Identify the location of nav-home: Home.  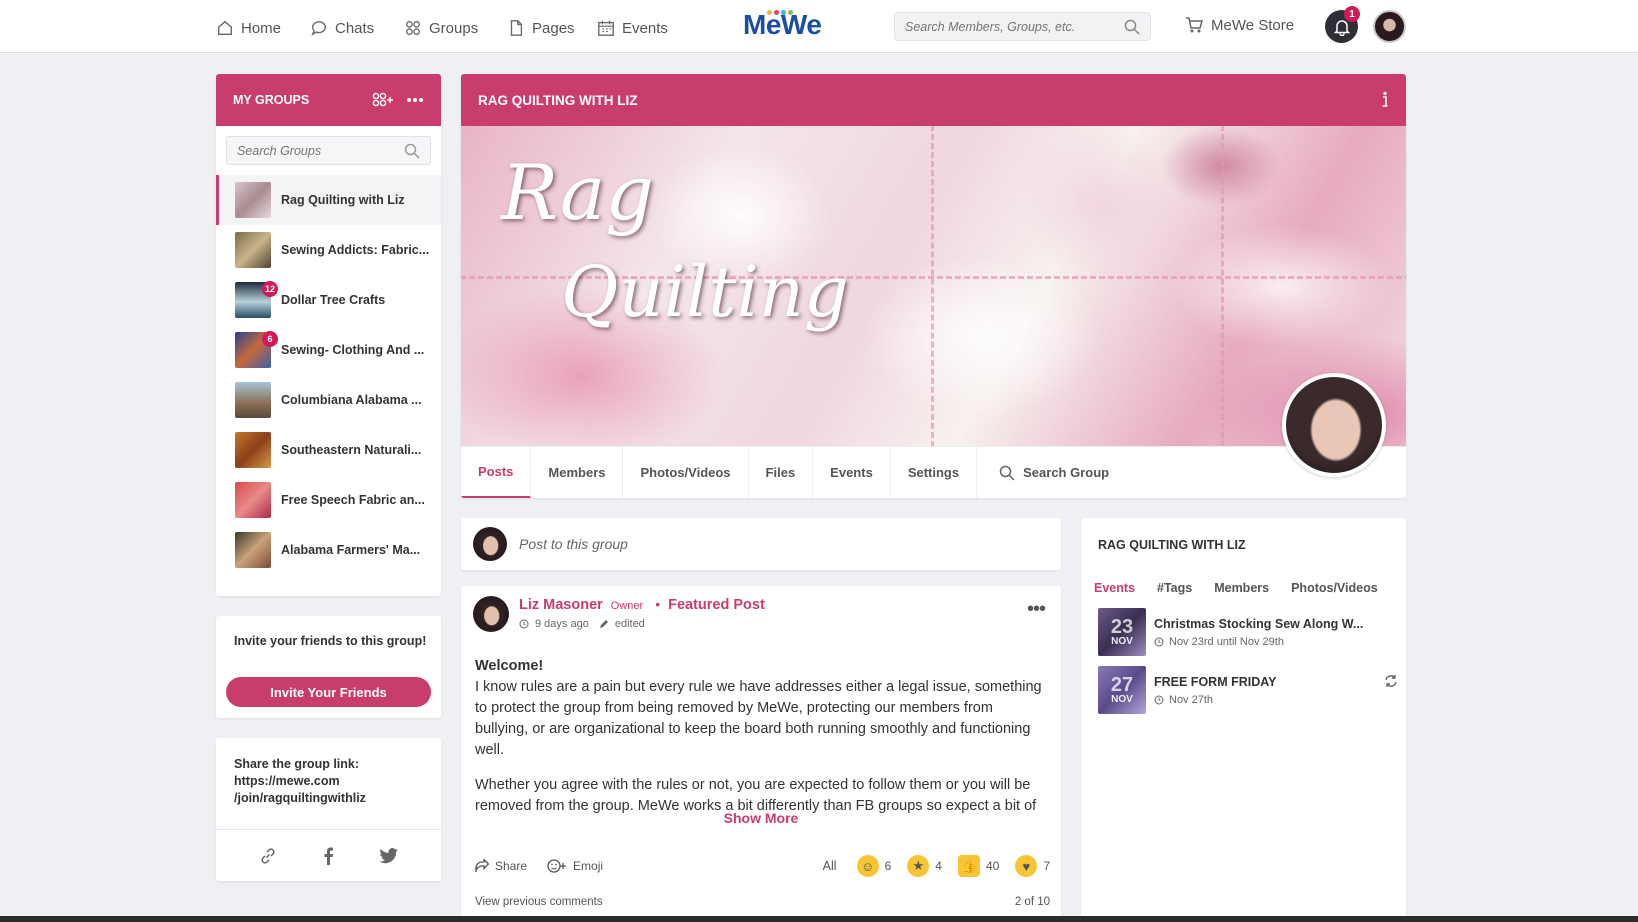
(248, 28).